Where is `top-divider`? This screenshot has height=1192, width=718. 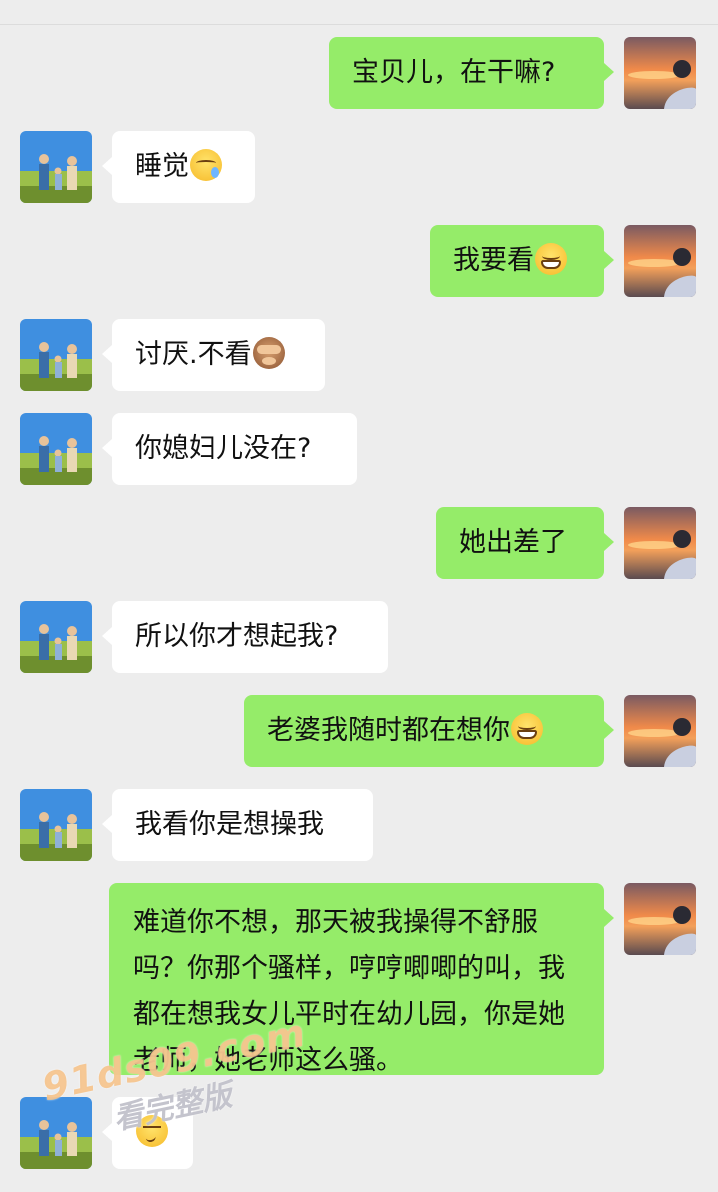
top-divider is located at coordinates (359, 24).